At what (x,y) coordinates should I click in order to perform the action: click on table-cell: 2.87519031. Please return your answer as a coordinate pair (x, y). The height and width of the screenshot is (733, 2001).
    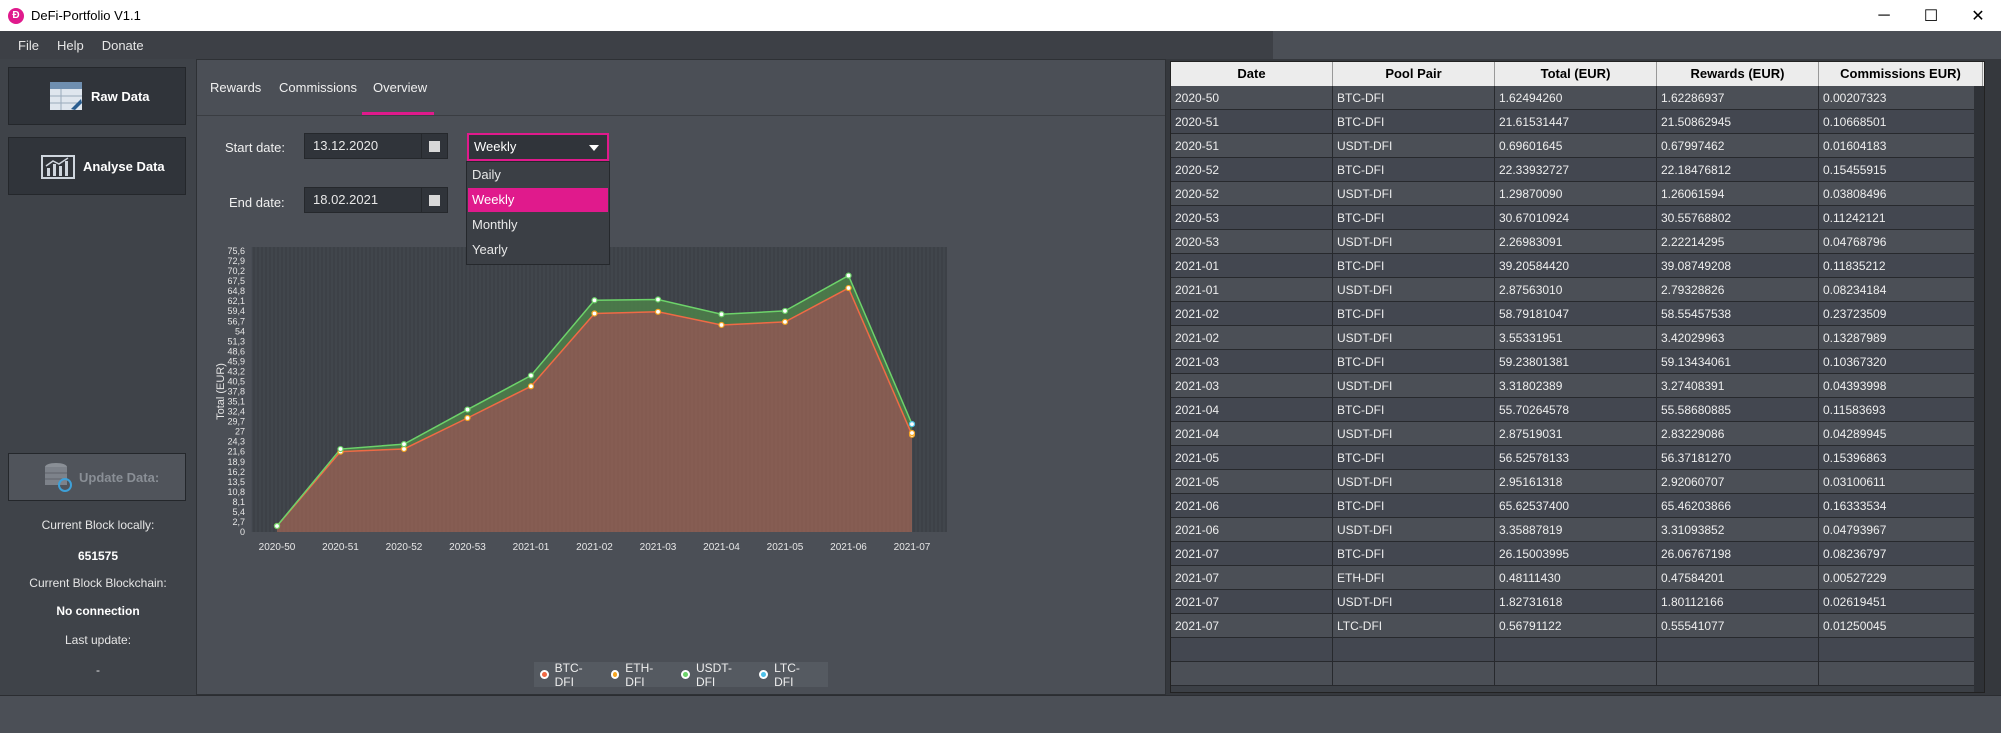
    Looking at the image, I should click on (1576, 434).